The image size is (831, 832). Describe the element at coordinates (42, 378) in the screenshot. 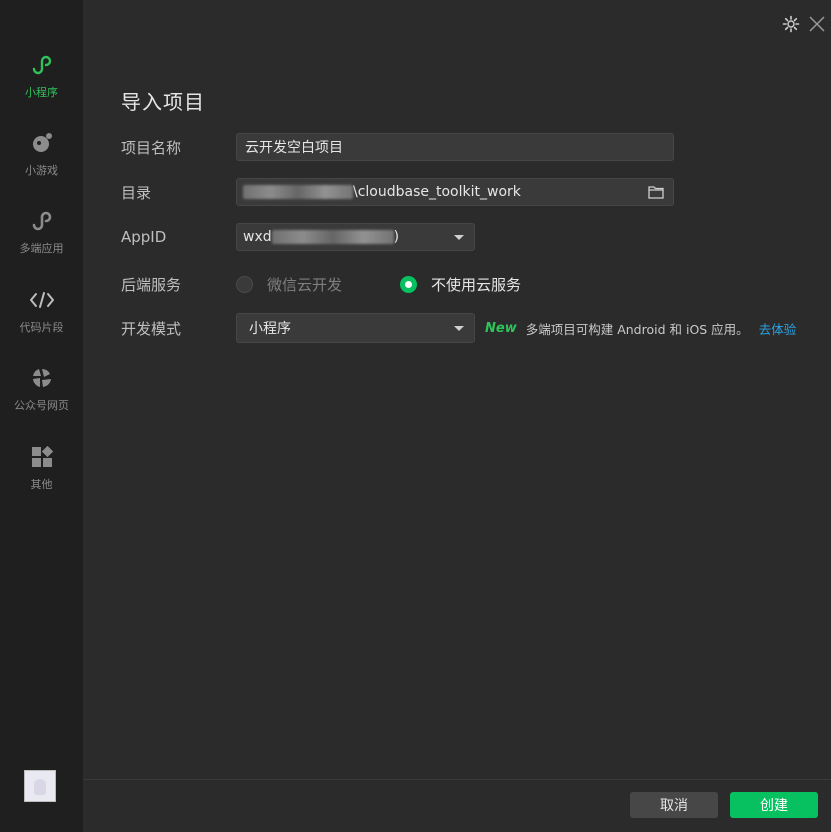

I see `official-account-web-icon` at that location.